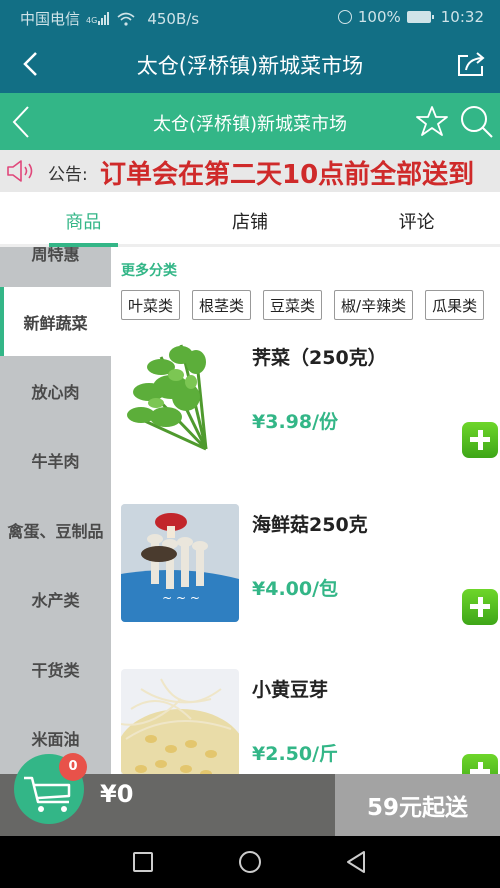 The width and height of the screenshot is (500, 888). What do you see at coordinates (455, 305) in the screenshot?
I see `chip-melons-fruits: 瓜果类` at bounding box center [455, 305].